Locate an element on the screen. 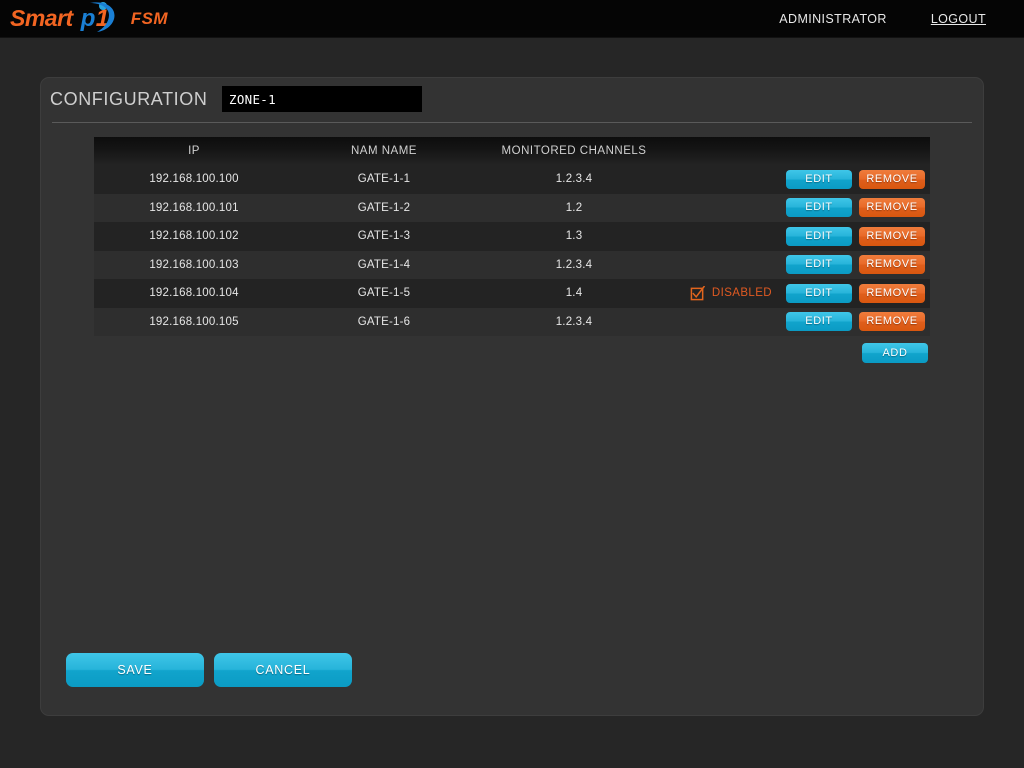  logo-p1-mark: p 1 is located at coordinates (101, 17).